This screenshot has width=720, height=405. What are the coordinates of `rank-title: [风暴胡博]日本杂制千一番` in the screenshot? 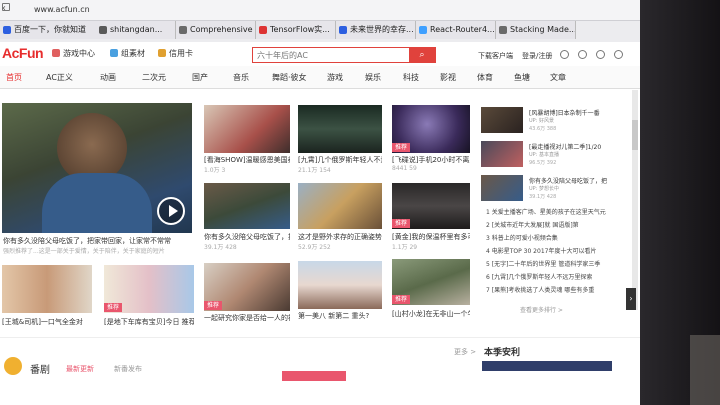 It's located at (579, 112).